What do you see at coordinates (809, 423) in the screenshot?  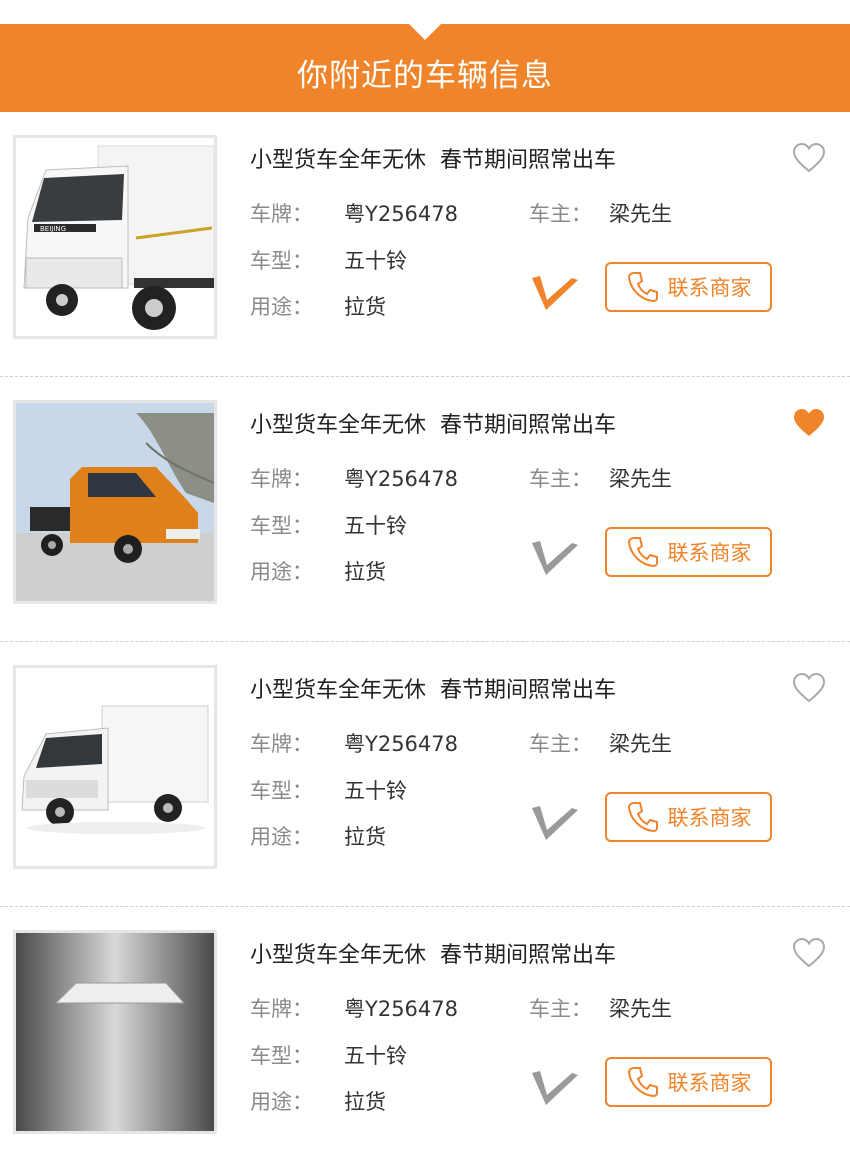 I see `favorite-heart-filled-icon` at bounding box center [809, 423].